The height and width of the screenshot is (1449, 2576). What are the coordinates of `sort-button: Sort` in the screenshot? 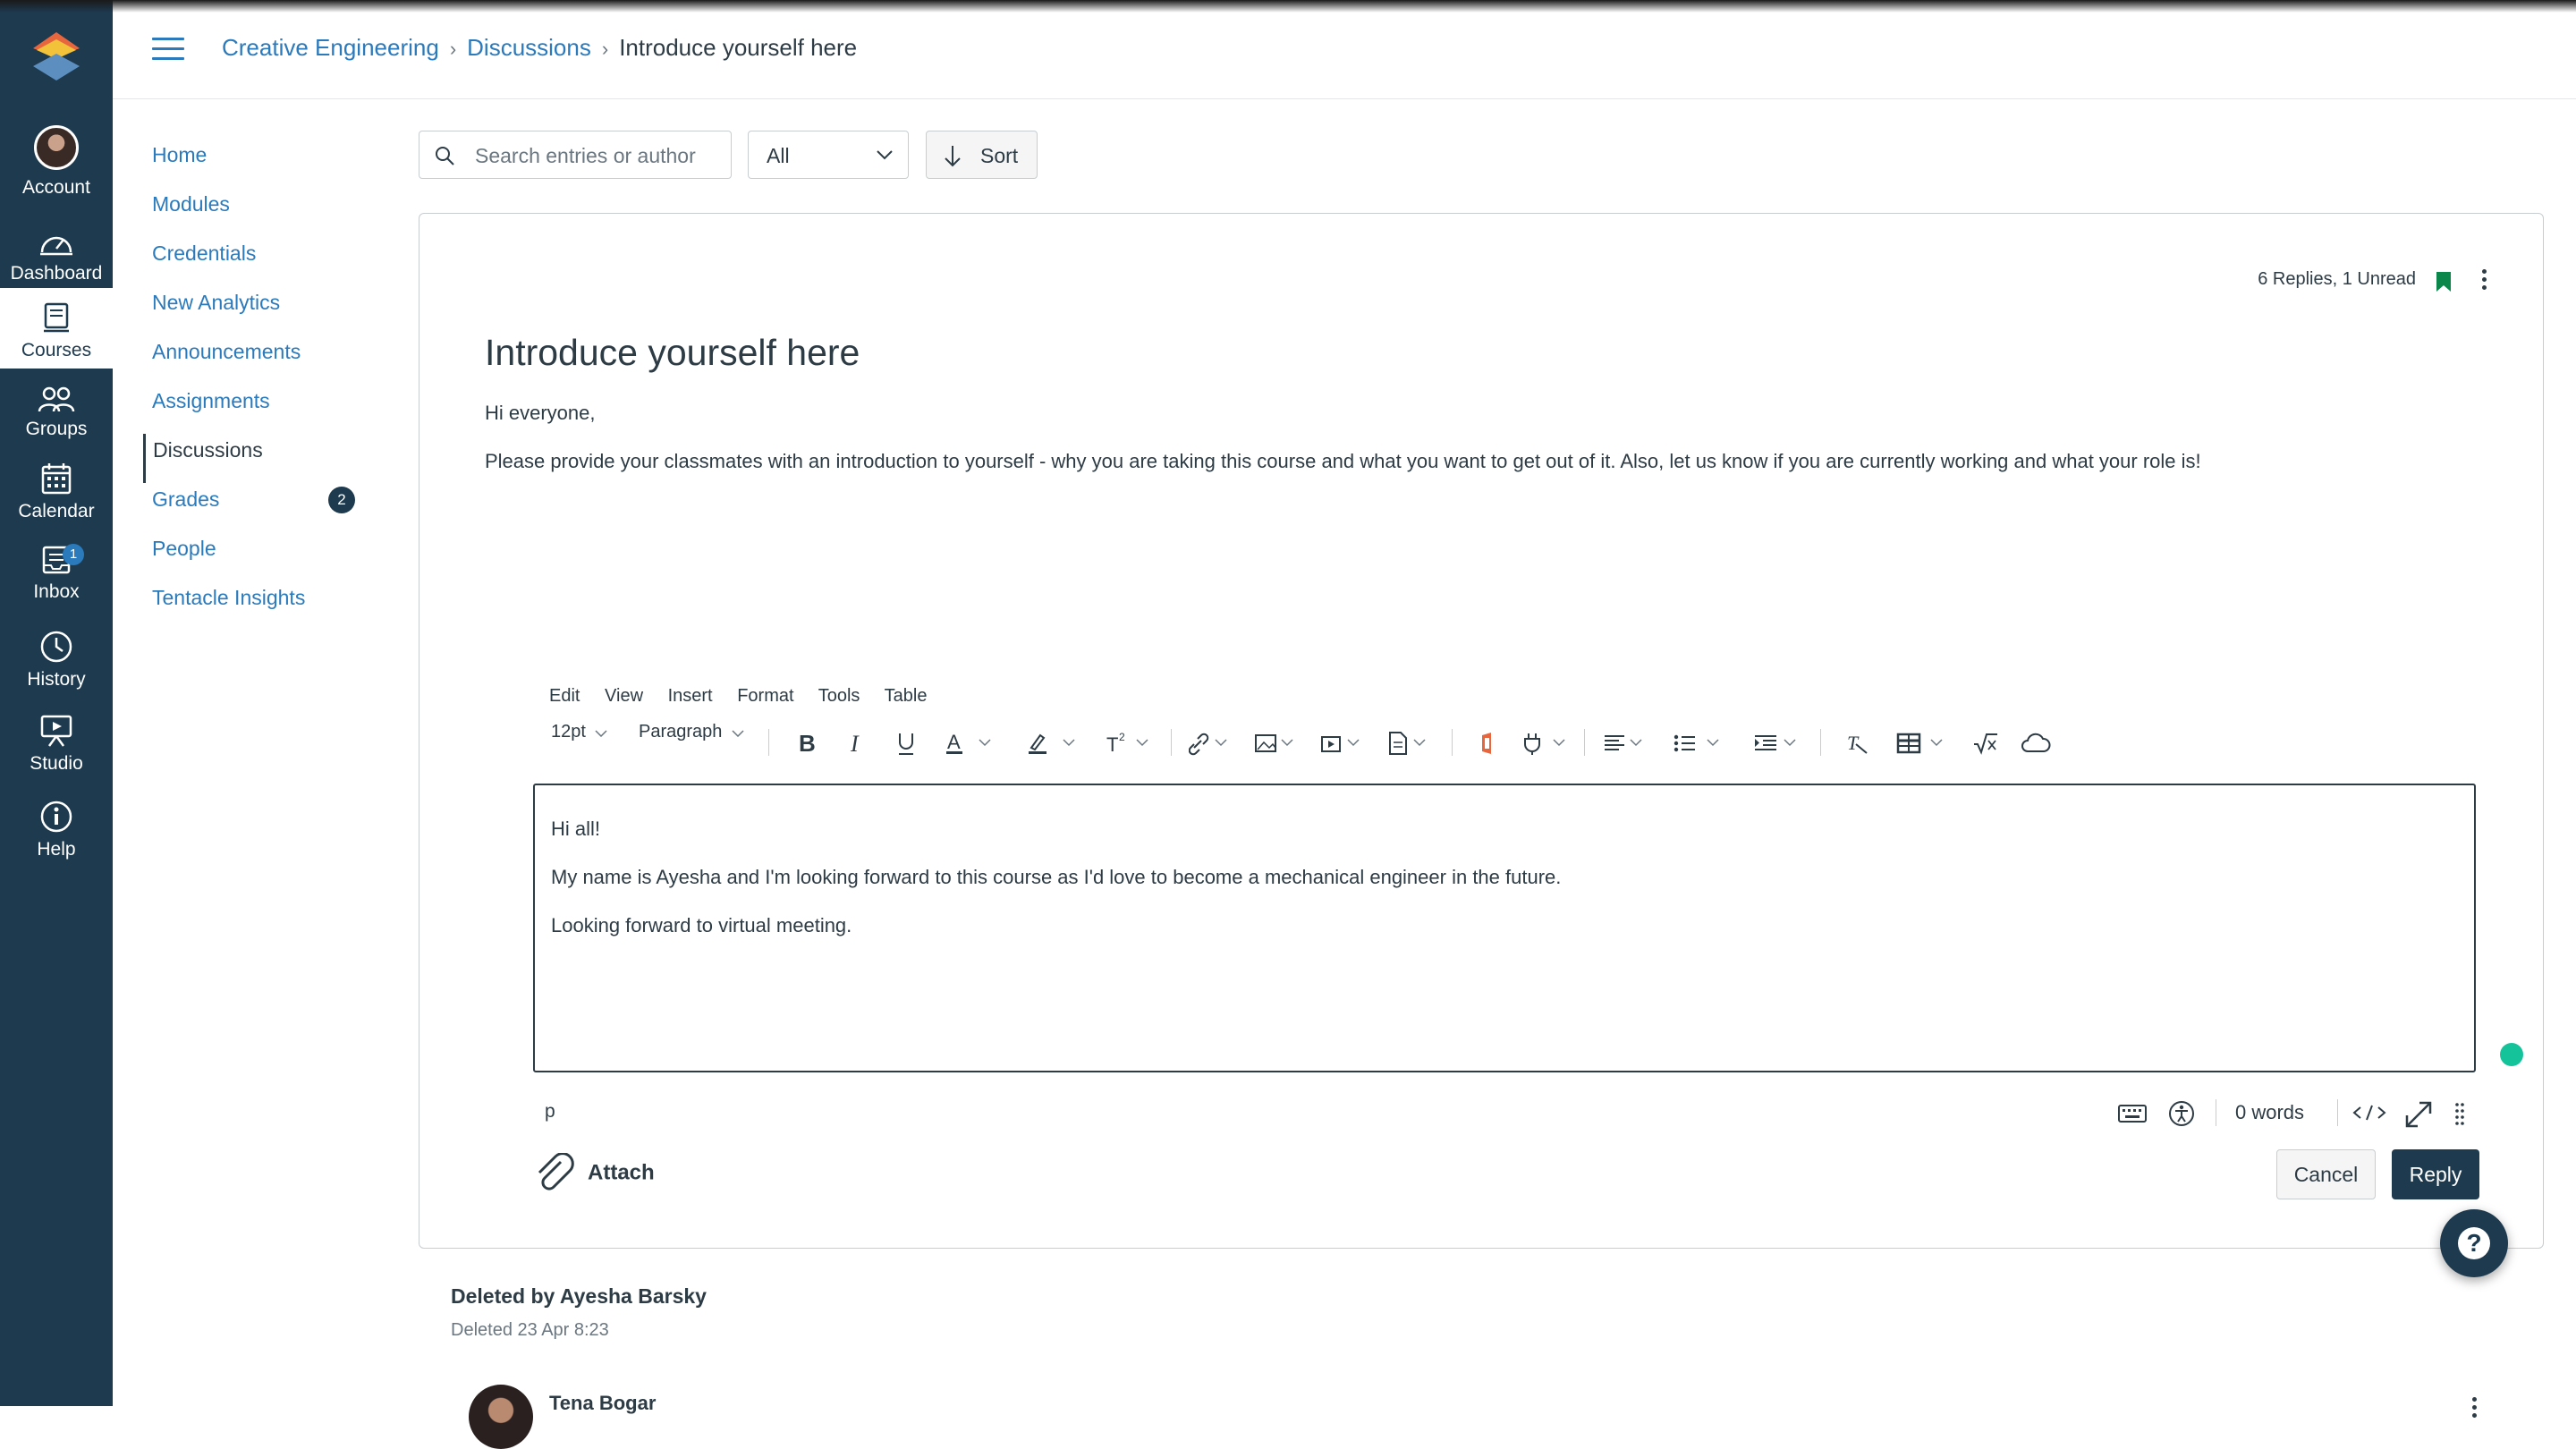 It's located at (982, 155).